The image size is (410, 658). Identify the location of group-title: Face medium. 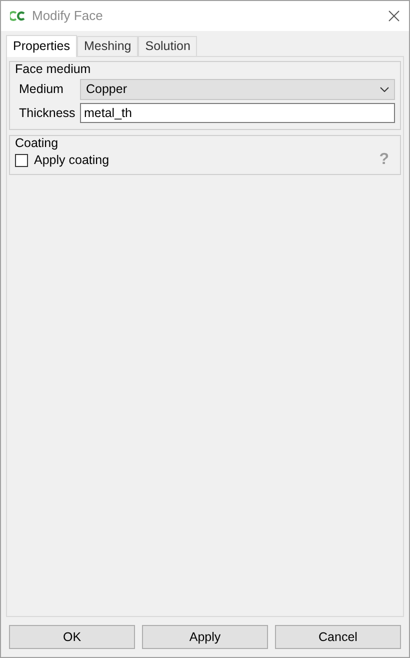
(53, 69).